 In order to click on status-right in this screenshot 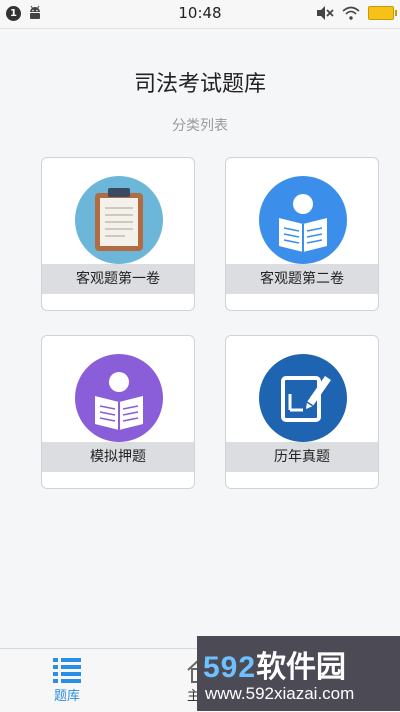, I will do `click(356, 13)`.